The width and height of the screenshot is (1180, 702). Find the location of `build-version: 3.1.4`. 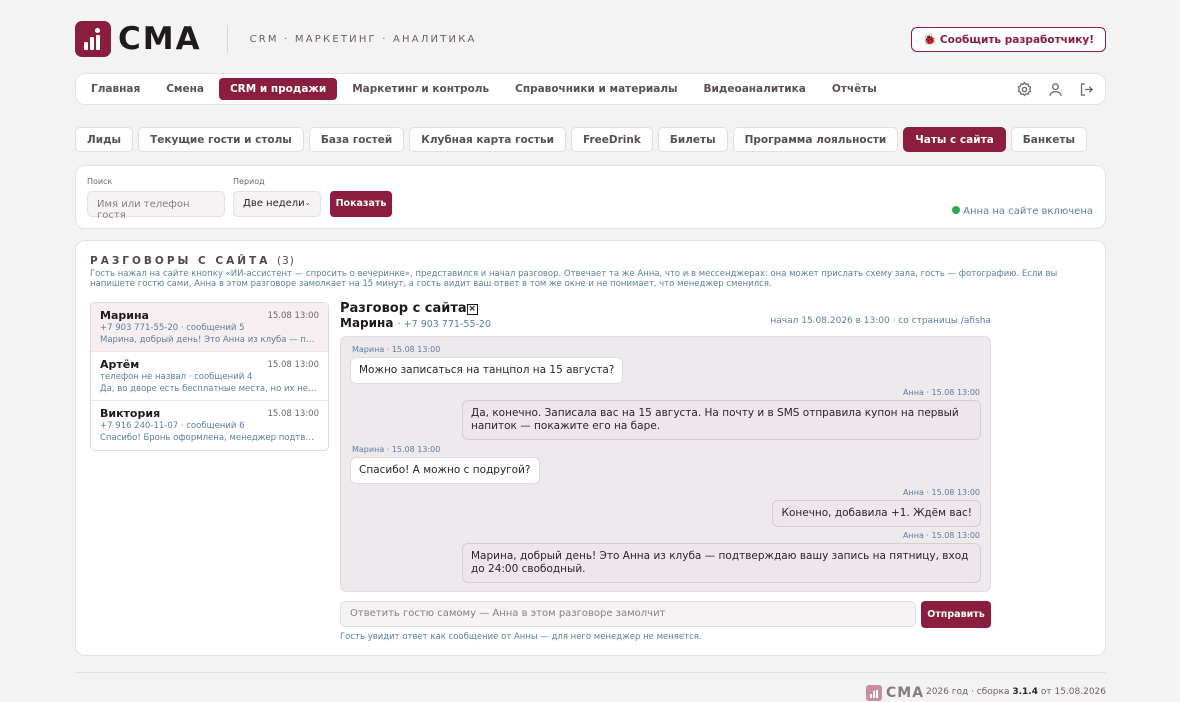

build-version: 3.1.4 is located at coordinates (1025, 692).